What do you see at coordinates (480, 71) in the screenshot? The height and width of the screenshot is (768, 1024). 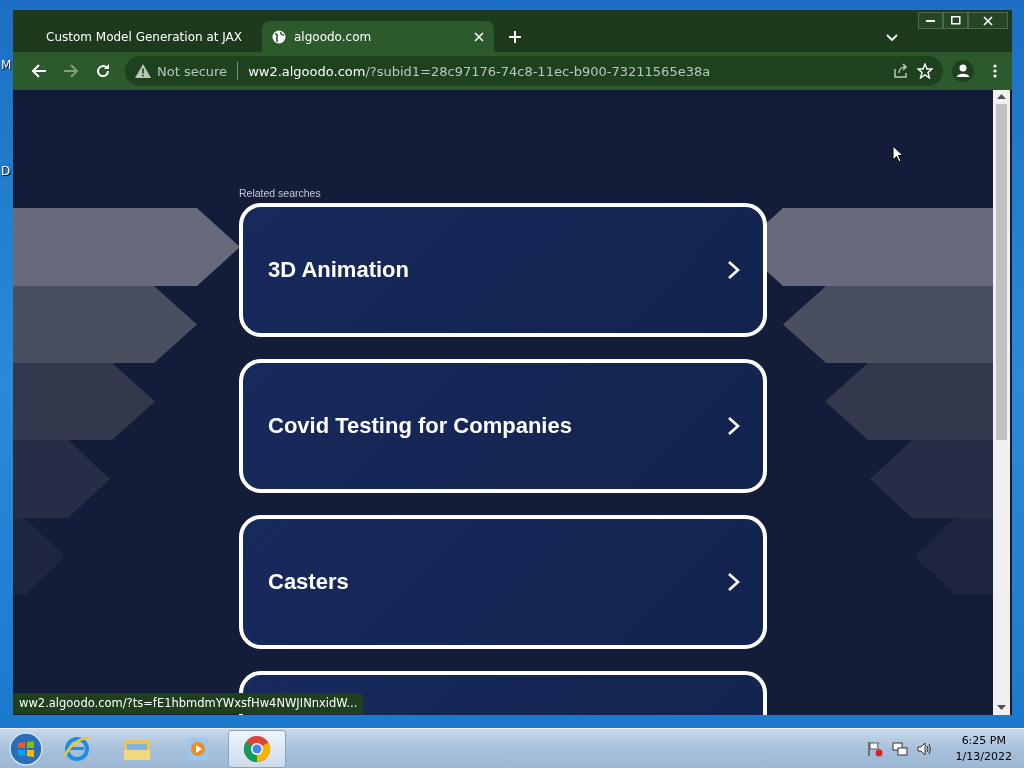 I see `url-text: ww2.algoodo.com/?subid1=28c97176-74c8-11ec-b900-73211565e38a` at bounding box center [480, 71].